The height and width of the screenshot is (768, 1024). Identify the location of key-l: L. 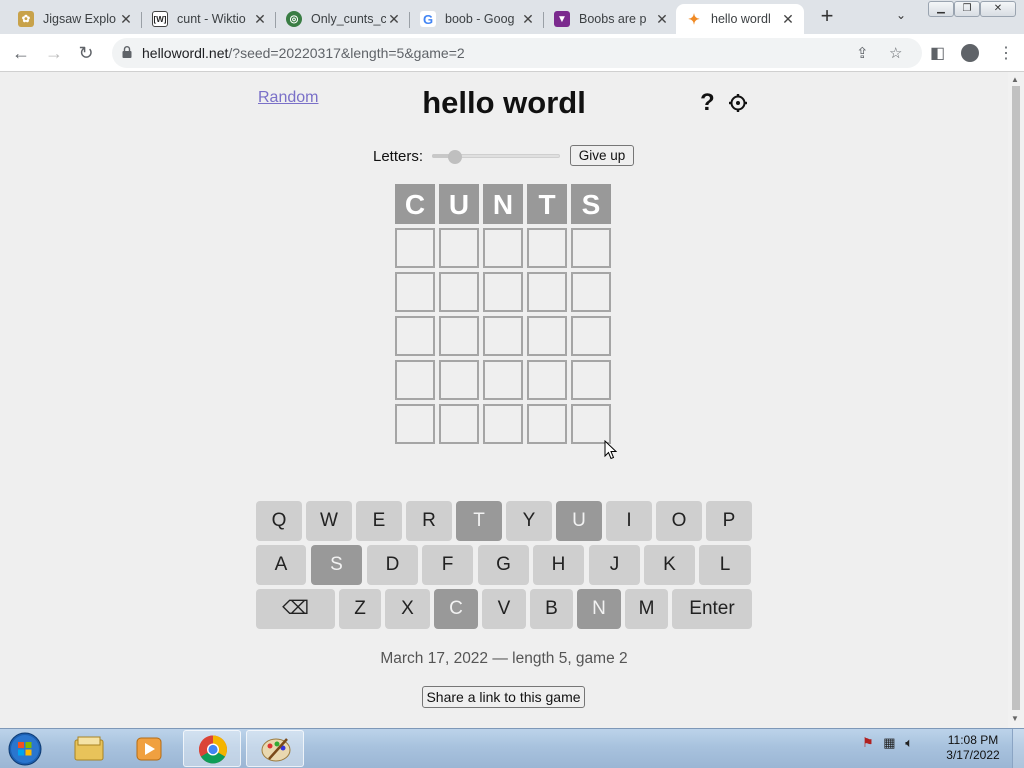
(725, 565).